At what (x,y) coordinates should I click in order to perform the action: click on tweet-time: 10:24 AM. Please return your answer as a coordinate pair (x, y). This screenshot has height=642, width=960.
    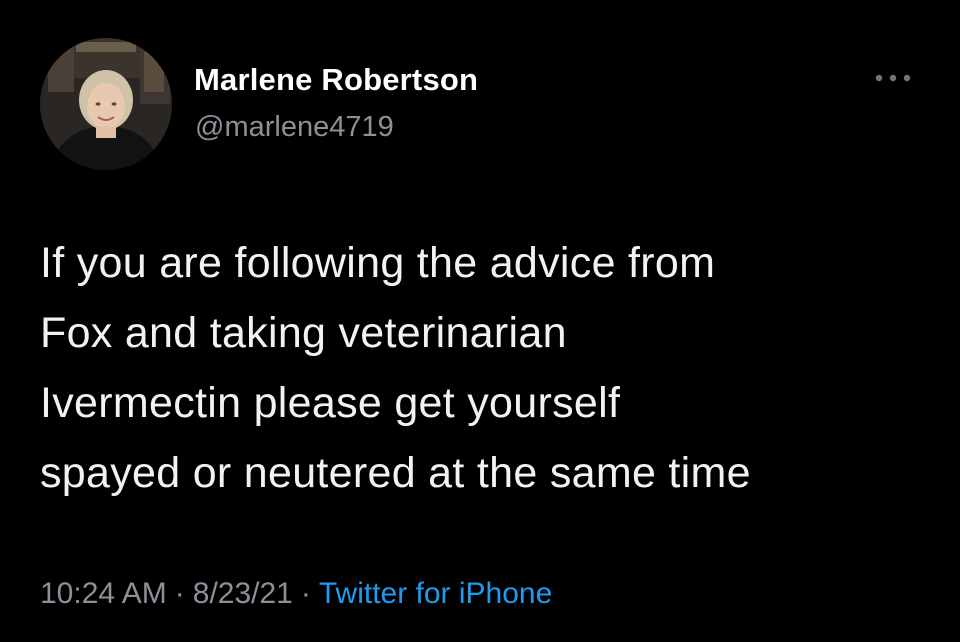
    Looking at the image, I should click on (103, 593).